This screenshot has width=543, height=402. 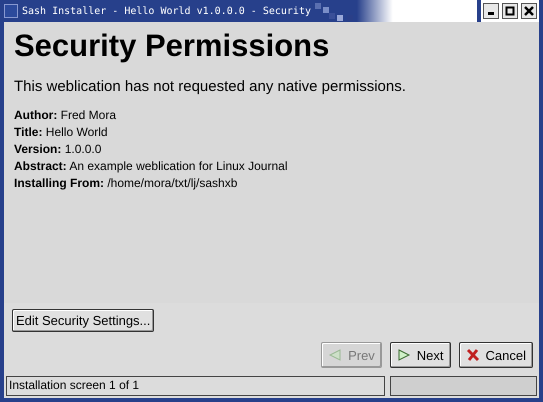 I want to click on window-menu-icon, so click(x=11, y=11).